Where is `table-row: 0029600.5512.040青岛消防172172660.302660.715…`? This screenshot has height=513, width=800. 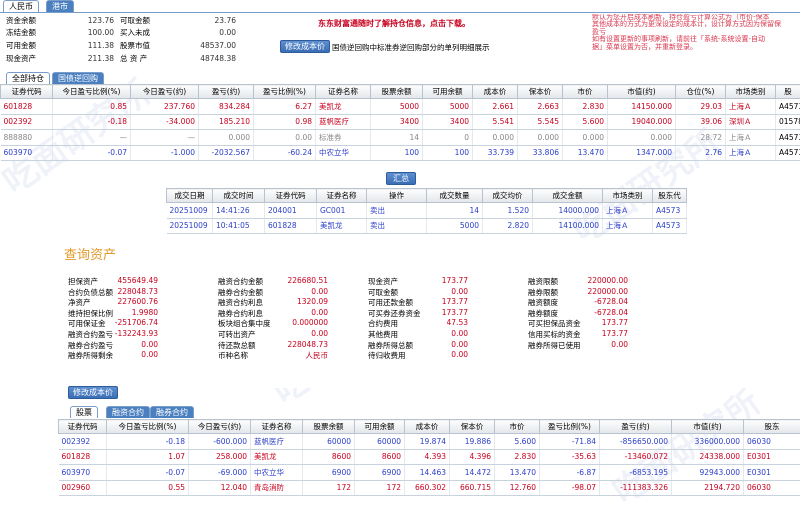 table-row: 0029600.5512.040青岛消防172172660.302660.715… is located at coordinates (429, 488).